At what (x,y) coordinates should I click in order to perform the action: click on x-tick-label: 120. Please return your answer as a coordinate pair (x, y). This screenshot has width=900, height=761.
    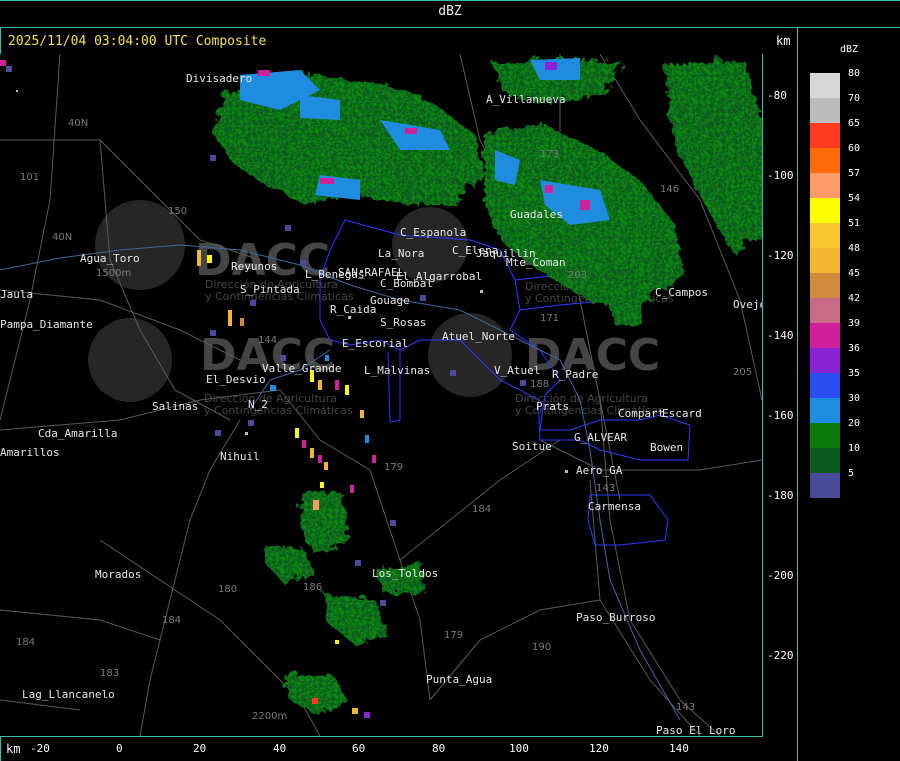
    Looking at the image, I should click on (599, 748).